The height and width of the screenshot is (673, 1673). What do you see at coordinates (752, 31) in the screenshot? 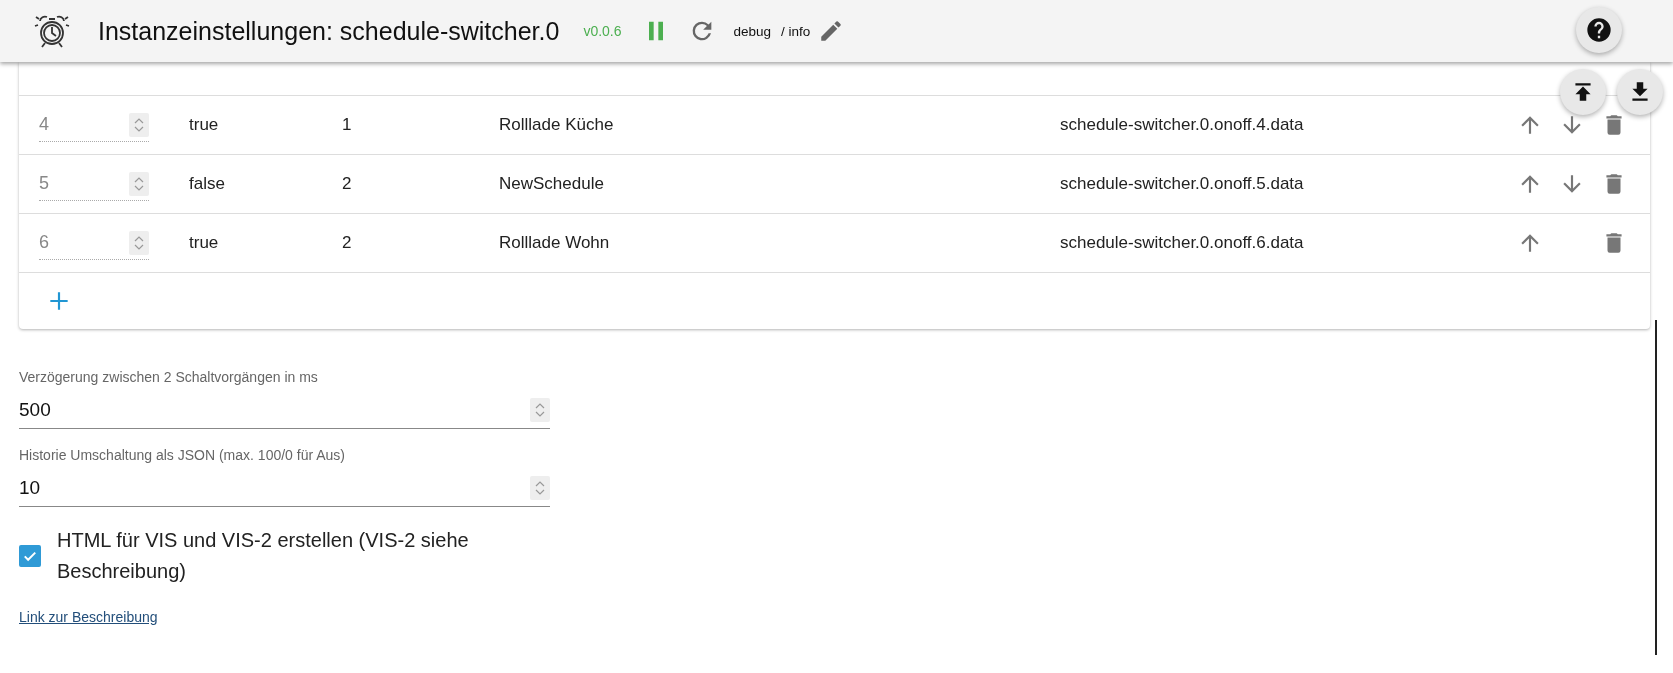
I see `log-level-label: debug` at bounding box center [752, 31].